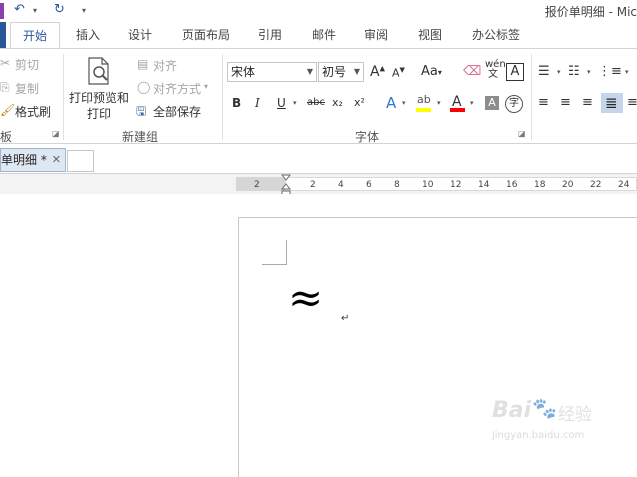 The height and width of the screenshot is (477, 637). Describe the element at coordinates (27, 64) in the screenshot. I see `cut-button: 剪切` at that location.